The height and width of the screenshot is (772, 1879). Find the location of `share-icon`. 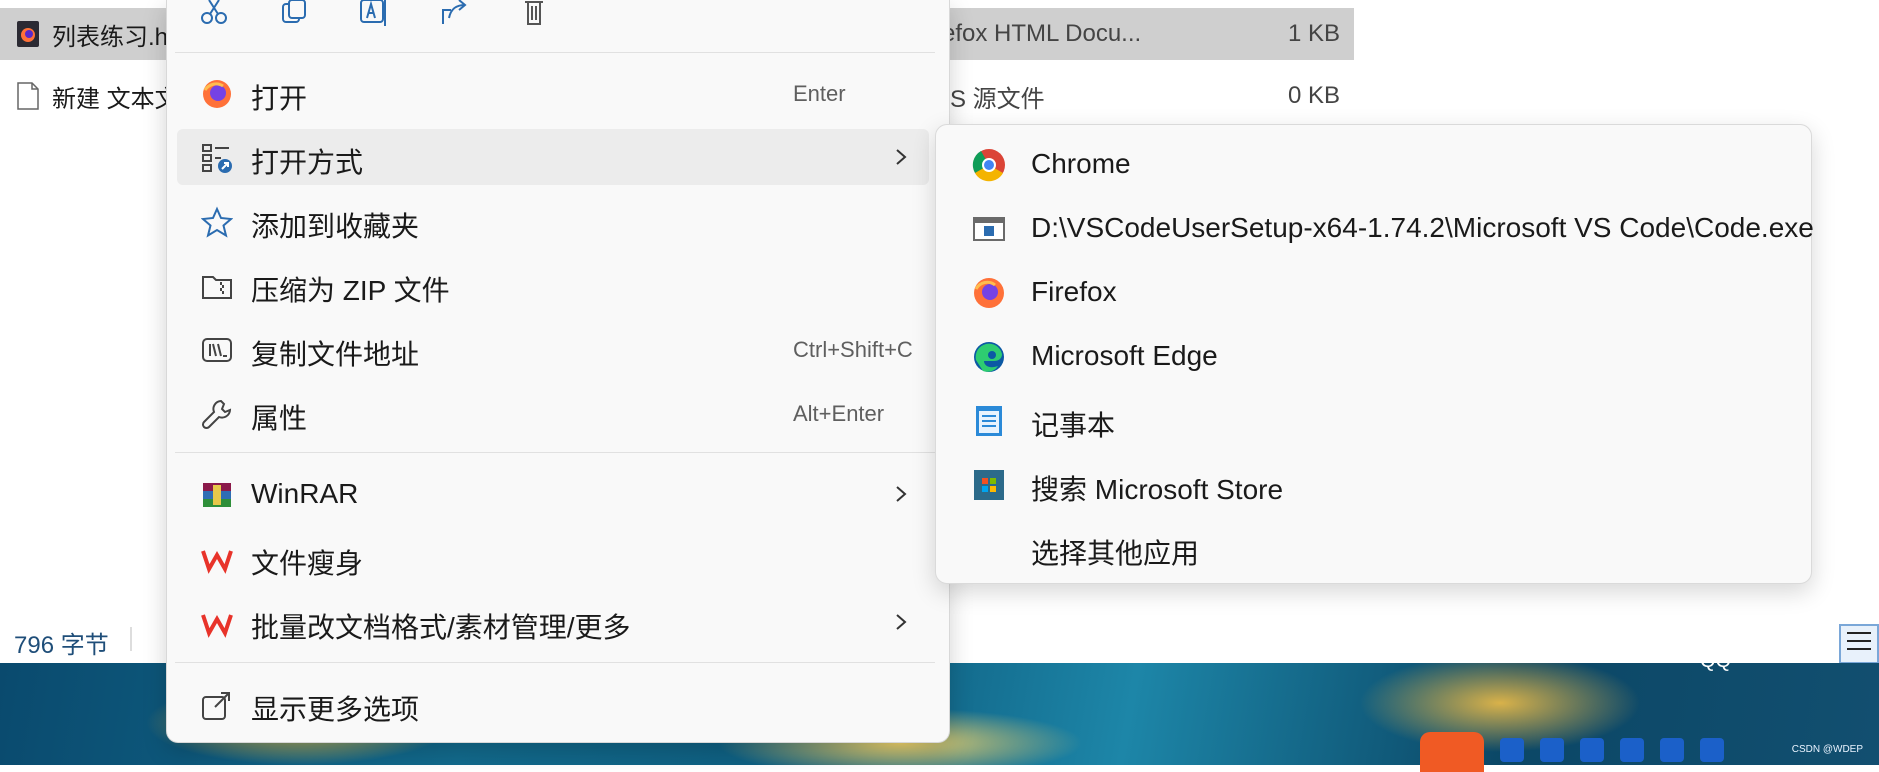

share-icon is located at coordinates (454, 13).